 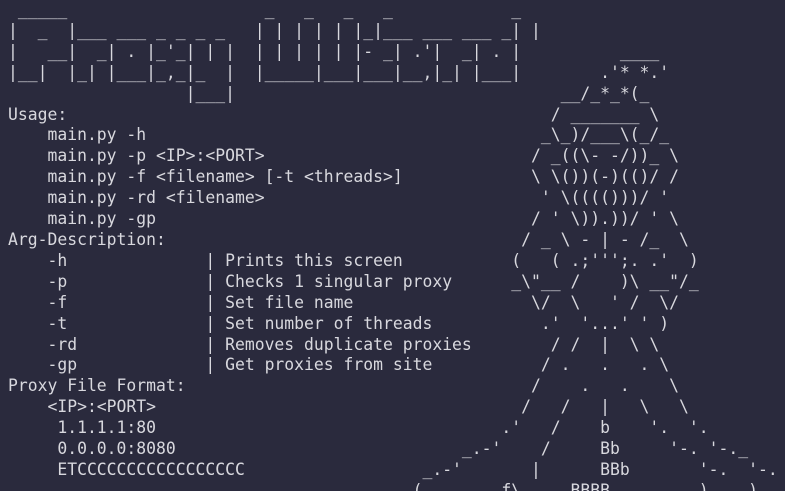 What do you see at coordinates (378, 449) in the screenshot?
I see `proxy-format-line: 0.0.0.0:8080 _.-' / Bb '-. '-._` at bounding box center [378, 449].